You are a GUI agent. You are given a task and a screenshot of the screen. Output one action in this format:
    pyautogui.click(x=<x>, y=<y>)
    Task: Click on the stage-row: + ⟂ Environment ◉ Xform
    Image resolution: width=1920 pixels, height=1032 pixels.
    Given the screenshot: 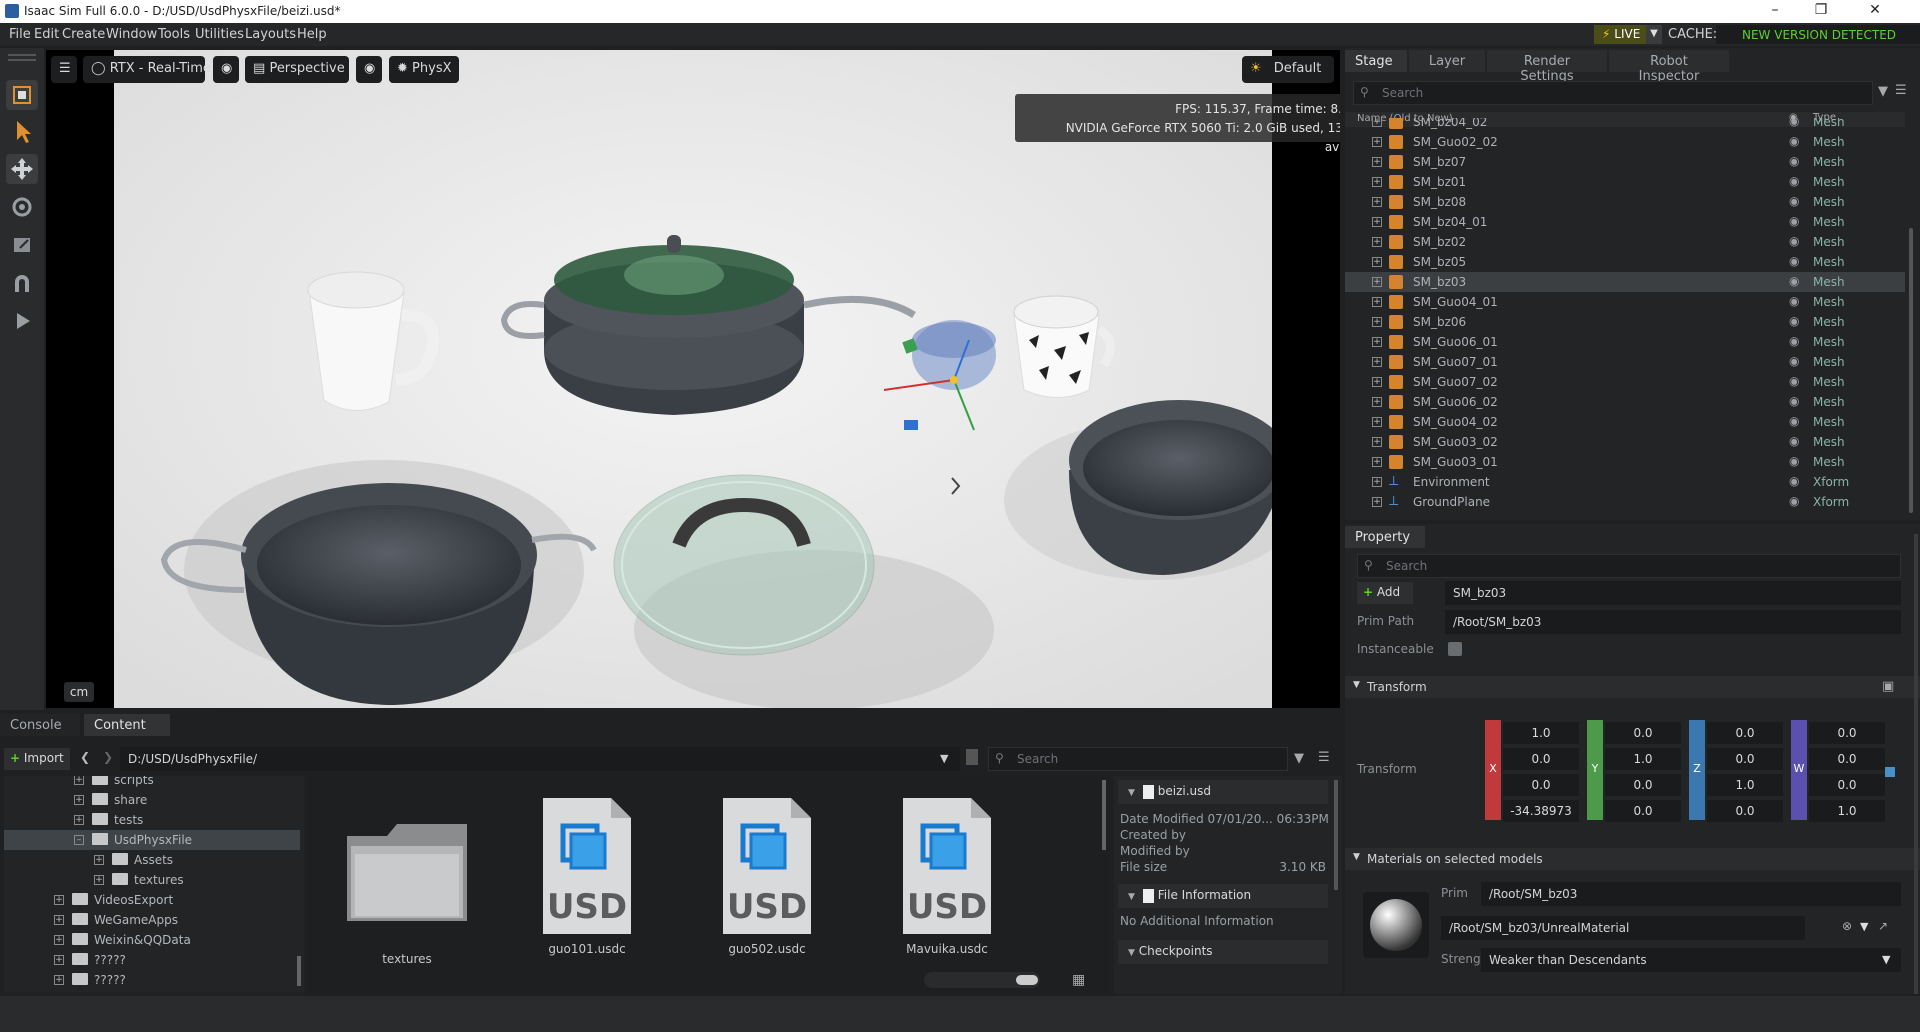 What is the action you would take?
    pyautogui.click(x=1625, y=482)
    